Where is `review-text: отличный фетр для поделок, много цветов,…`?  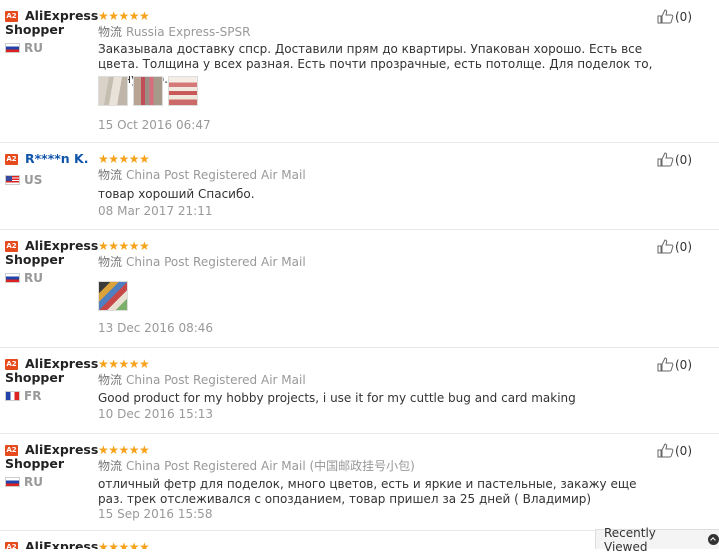
review-text: отличный фетр для поделок, много цветов,… is located at coordinates (367, 491).